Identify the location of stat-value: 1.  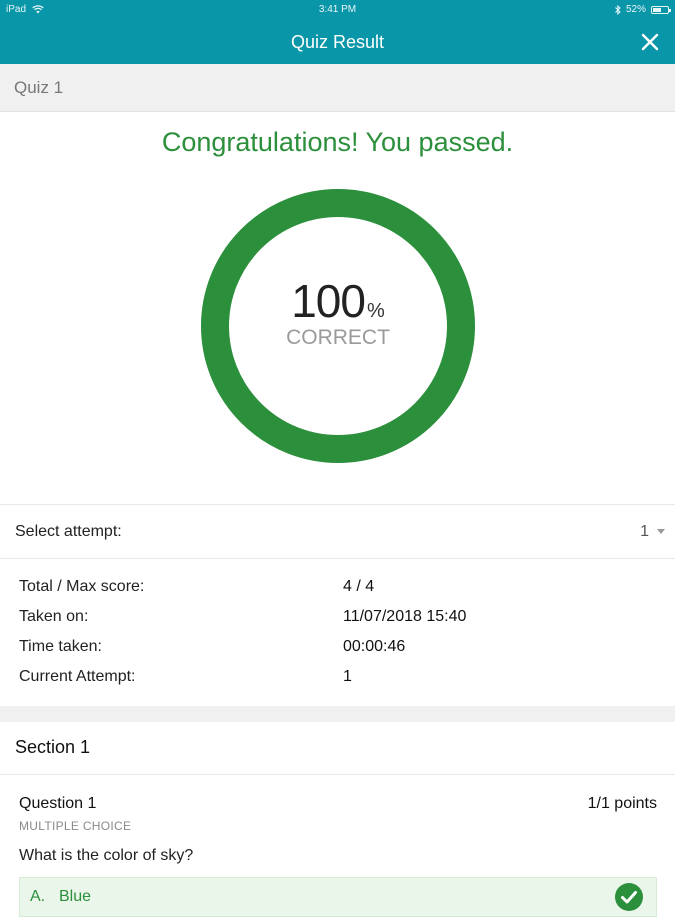
(347, 676).